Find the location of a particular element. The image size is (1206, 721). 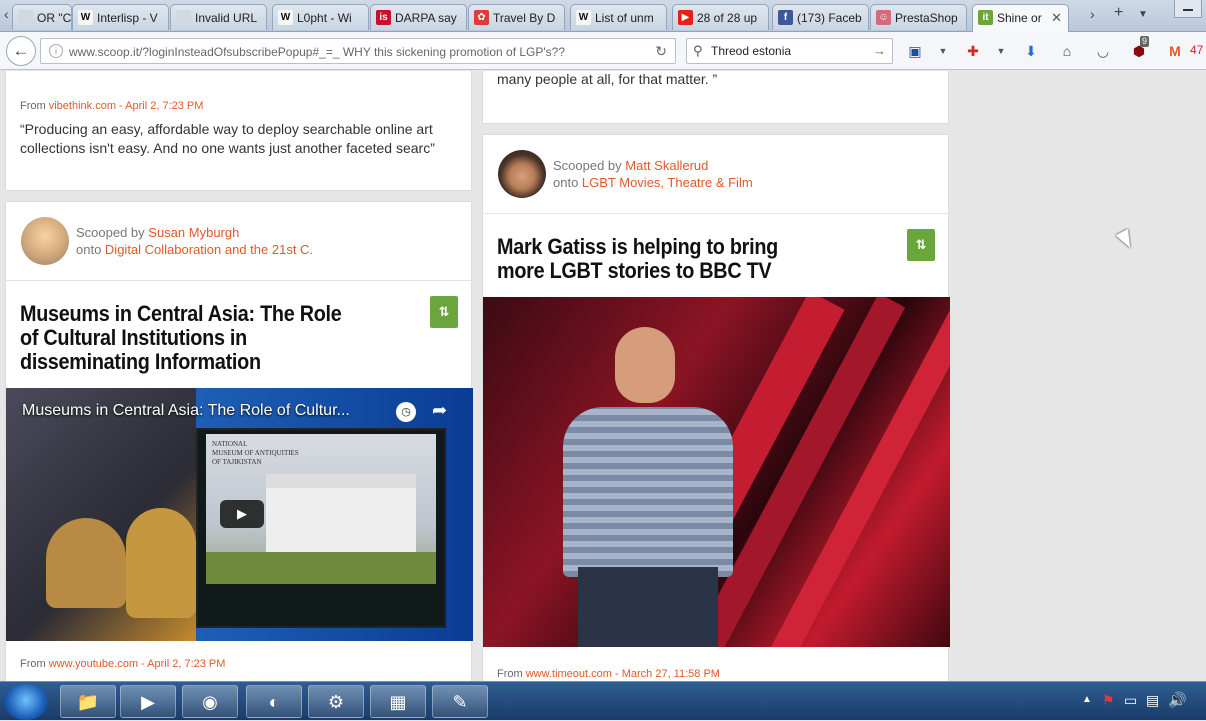

notepad-icon: ✎ is located at coordinates (460, 701).